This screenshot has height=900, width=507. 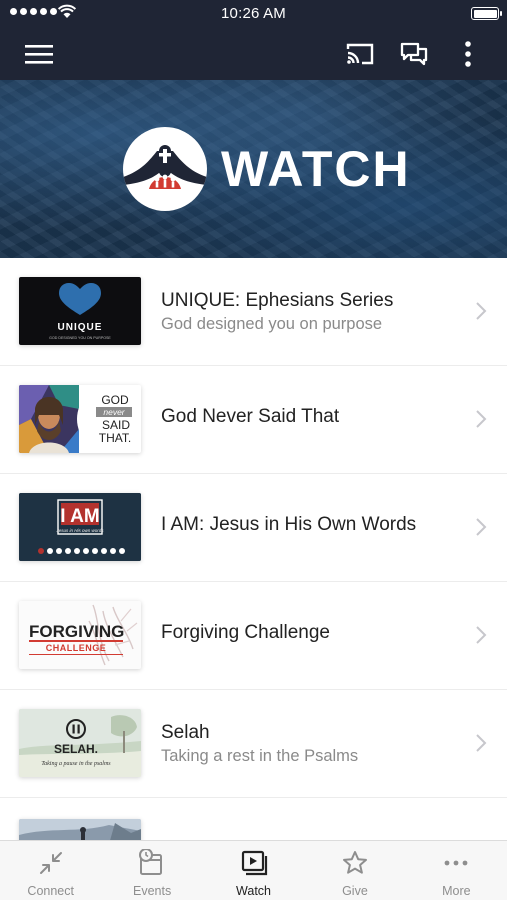 What do you see at coordinates (80, 338) in the screenshot?
I see `thumb-caption: GOD DESIGNED YOU ON PURPOSE` at bounding box center [80, 338].